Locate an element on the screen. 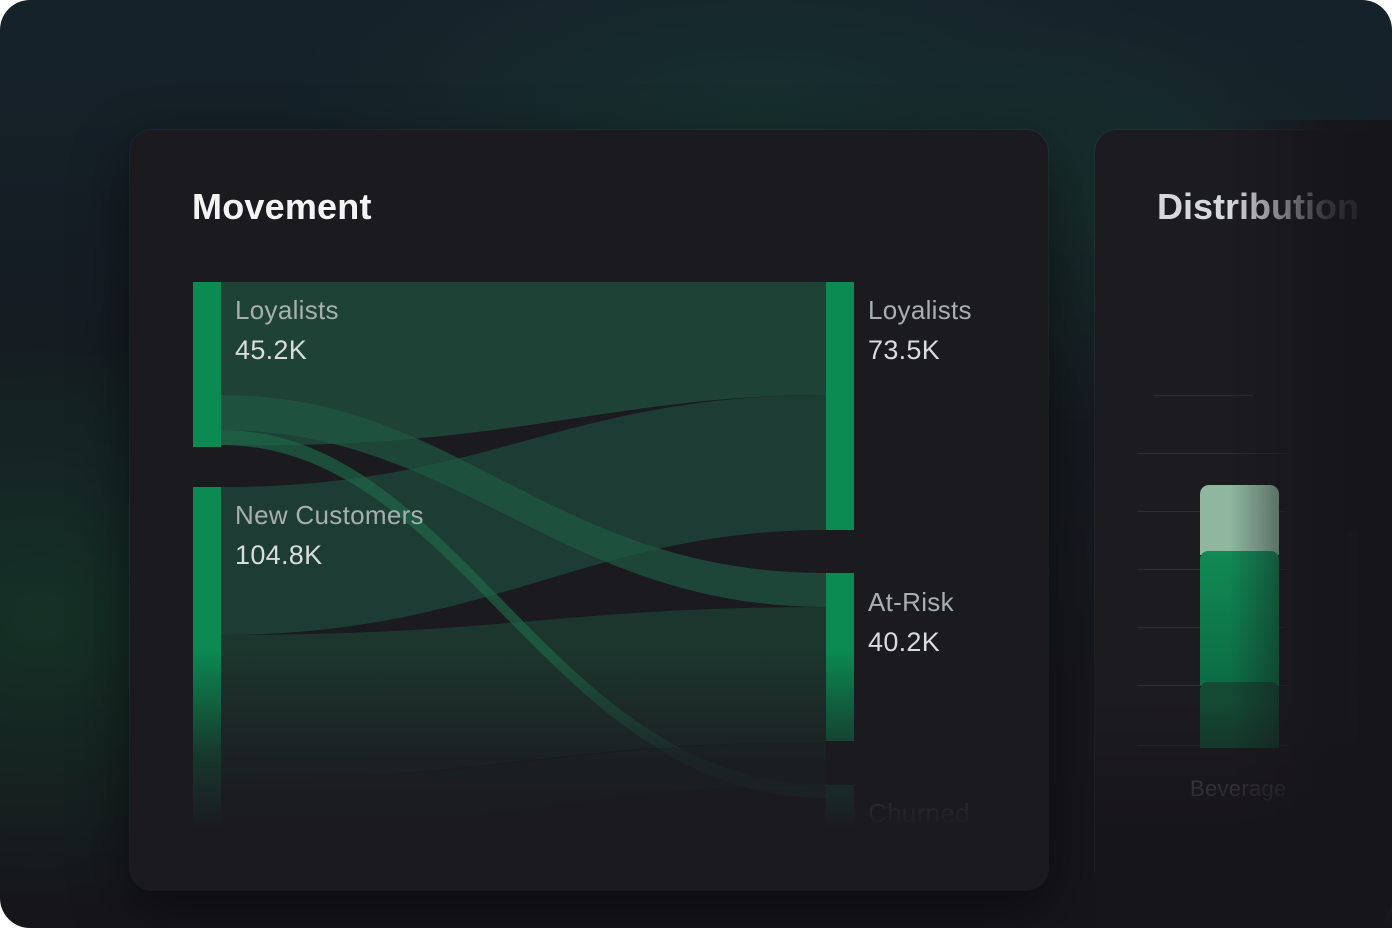 Image resolution: width=1392 pixels, height=928 pixels. node-target-churned is located at coordinates (840, 835).